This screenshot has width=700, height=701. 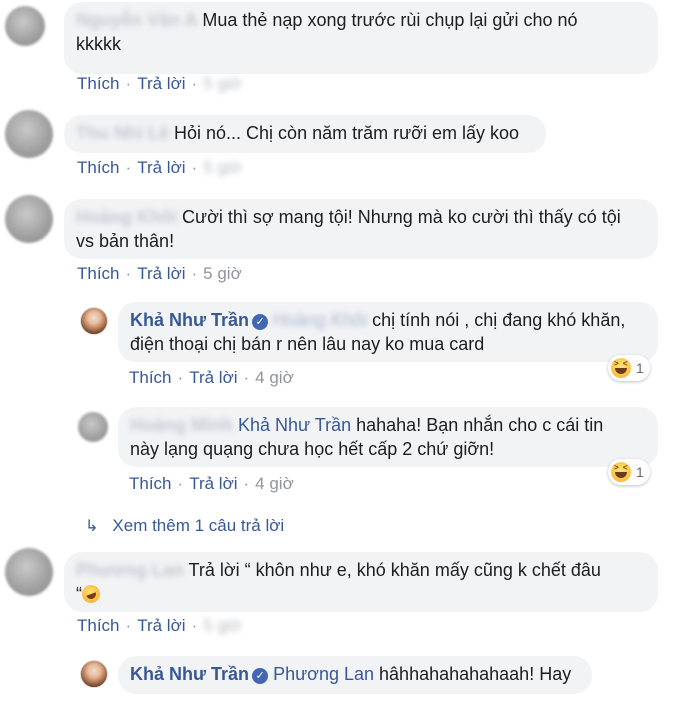 What do you see at coordinates (92, 526) in the screenshot?
I see `reply-arrow-icon: ↳` at bounding box center [92, 526].